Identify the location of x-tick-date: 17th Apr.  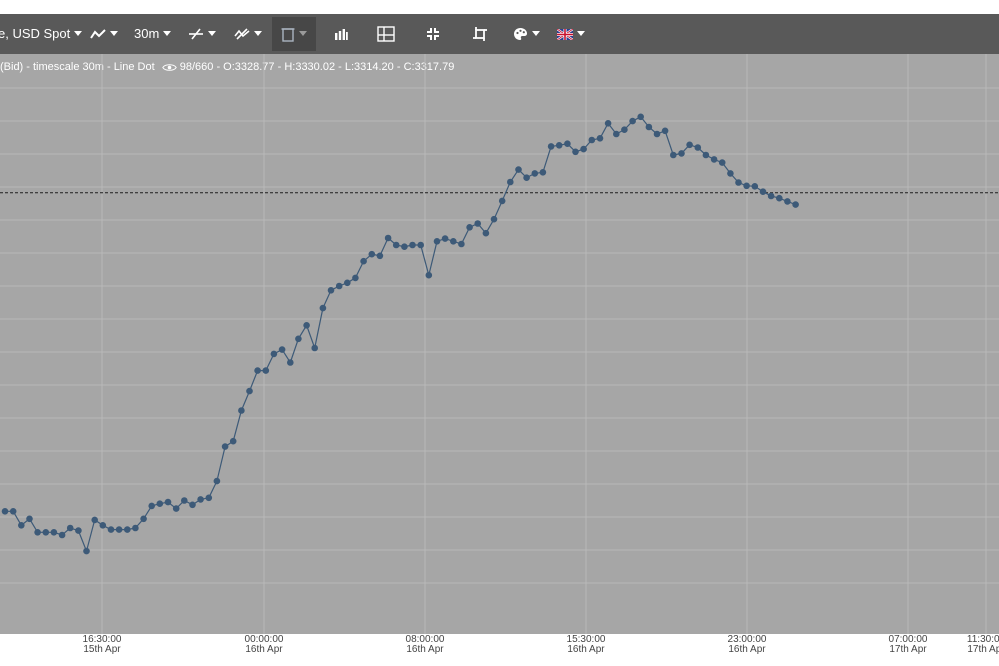
(908, 649).